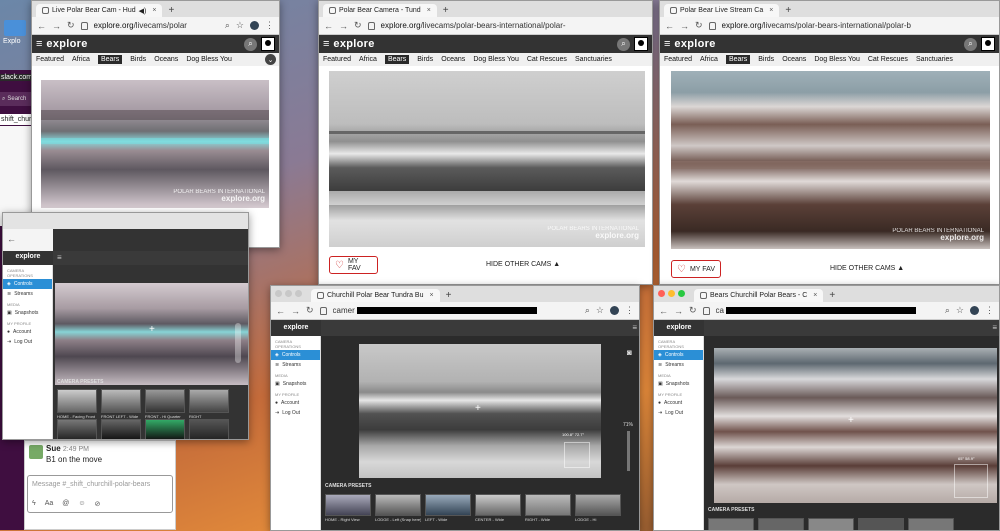  I want to click on cat-birds: Birds, so click(138, 59).